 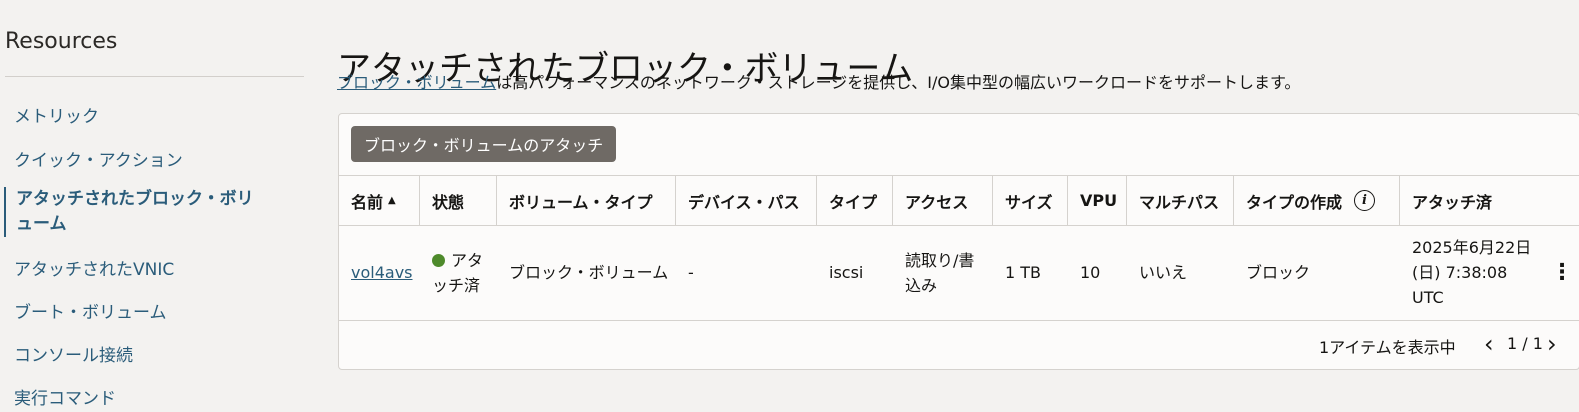 I want to click on column-label-name: 名前, so click(x=367, y=202).